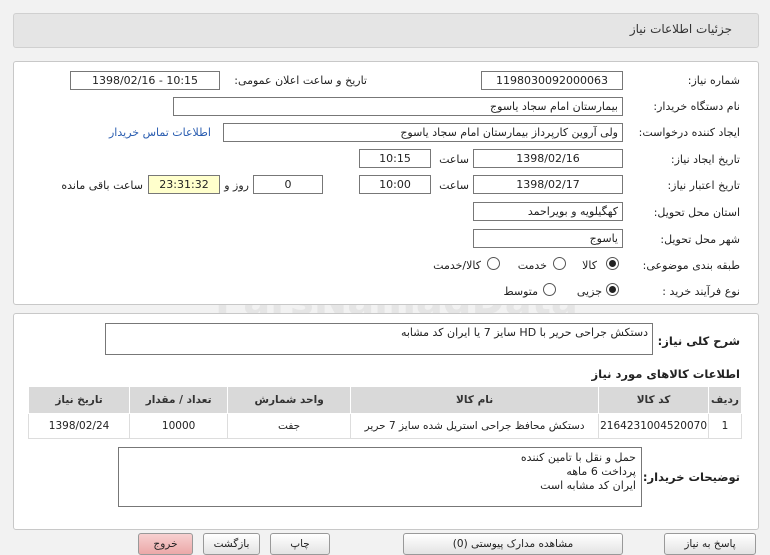  Describe the element at coordinates (653, 400) in the screenshot. I see `col-code: کد کالا` at that location.